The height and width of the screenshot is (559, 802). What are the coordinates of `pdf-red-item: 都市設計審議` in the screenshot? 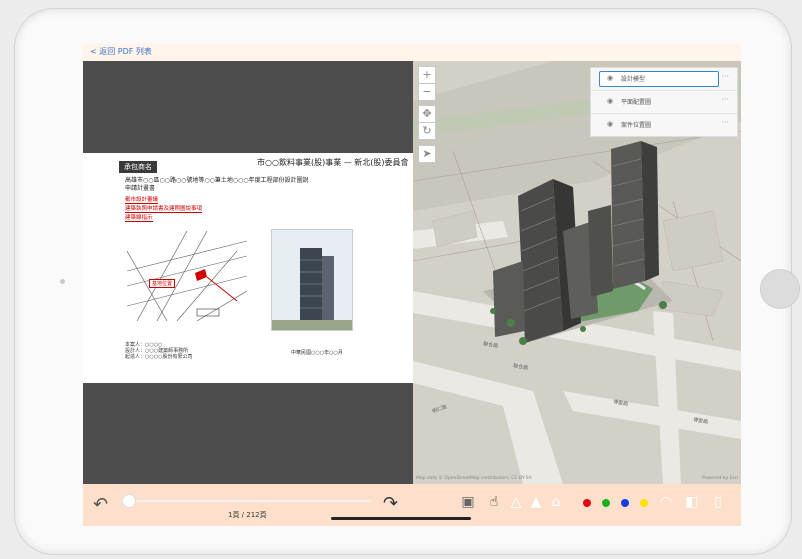 It's located at (142, 200).